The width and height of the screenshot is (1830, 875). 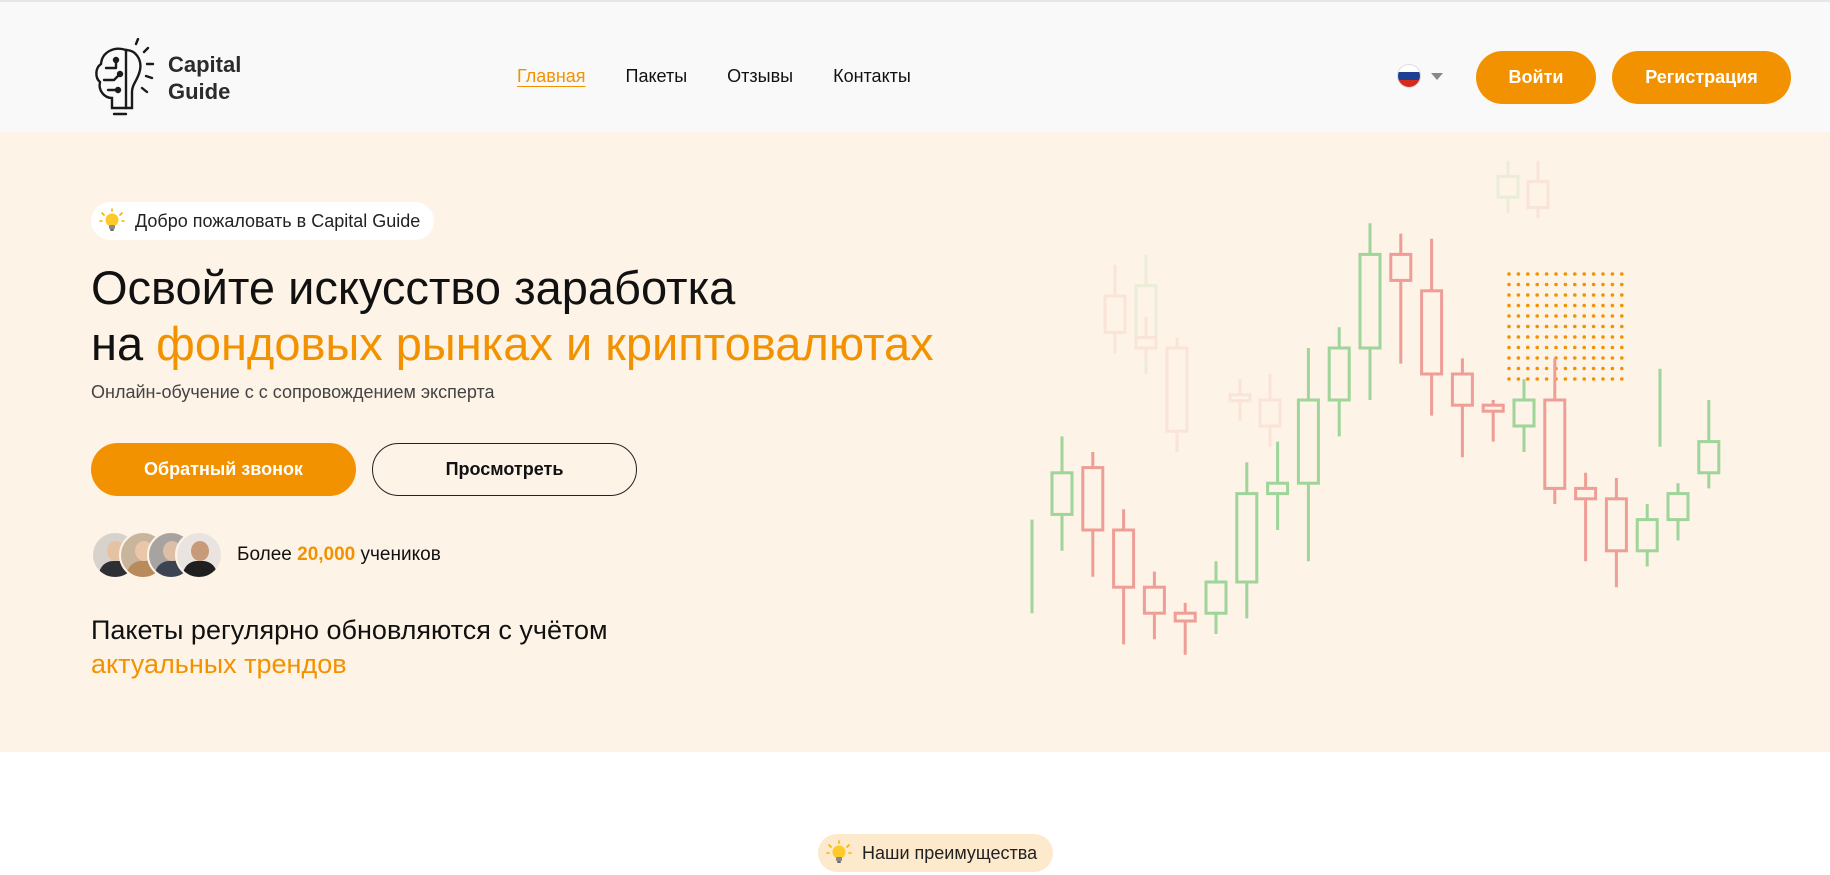 What do you see at coordinates (760, 76) in the screenshot?
I see `nav-item-reviews: Отзывы` at bounding box center [760, 76].